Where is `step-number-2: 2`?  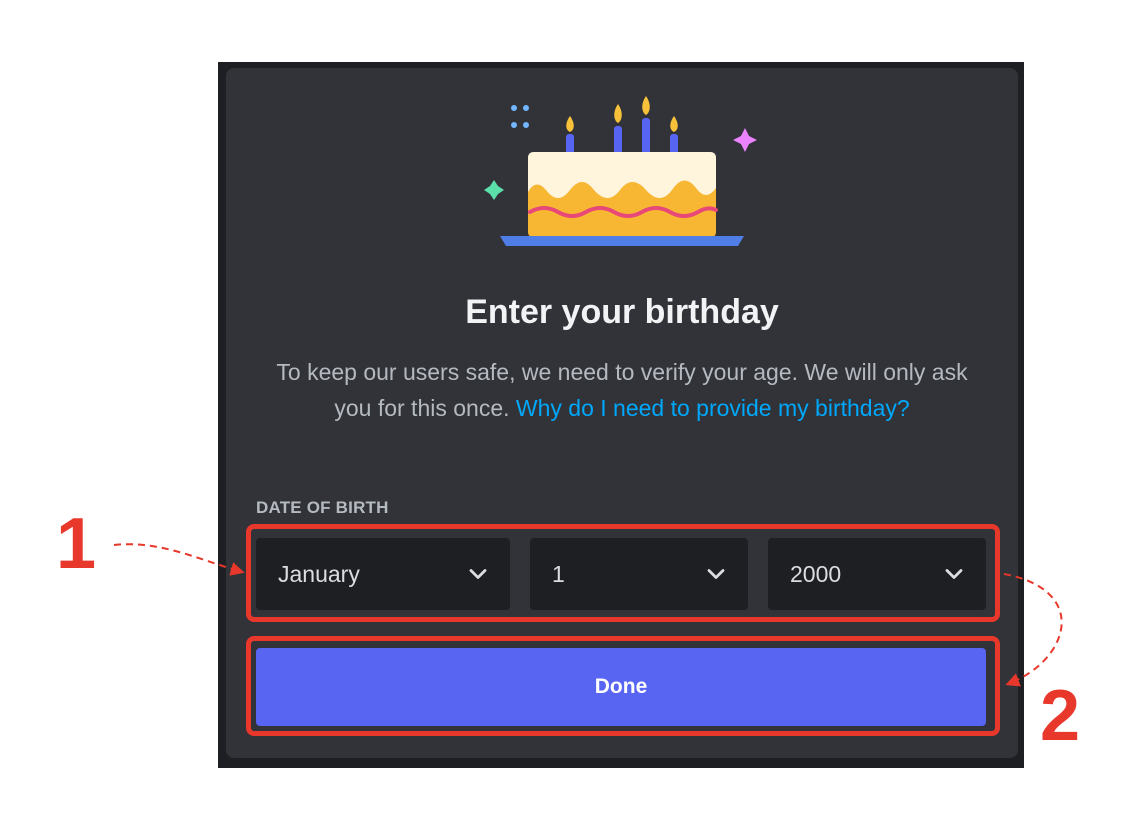 step-number-2: 2 is located at coordinates (1060, 716).